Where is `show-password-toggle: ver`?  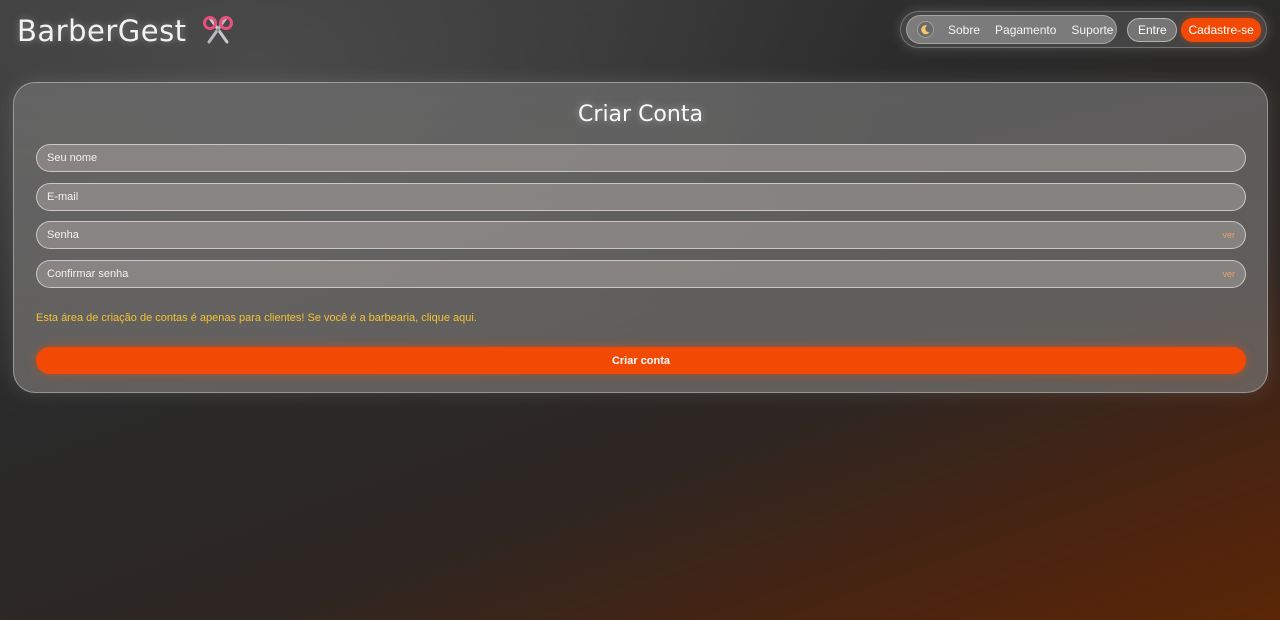 show-password-toggle: ver is located at coordinates (1228, 235).